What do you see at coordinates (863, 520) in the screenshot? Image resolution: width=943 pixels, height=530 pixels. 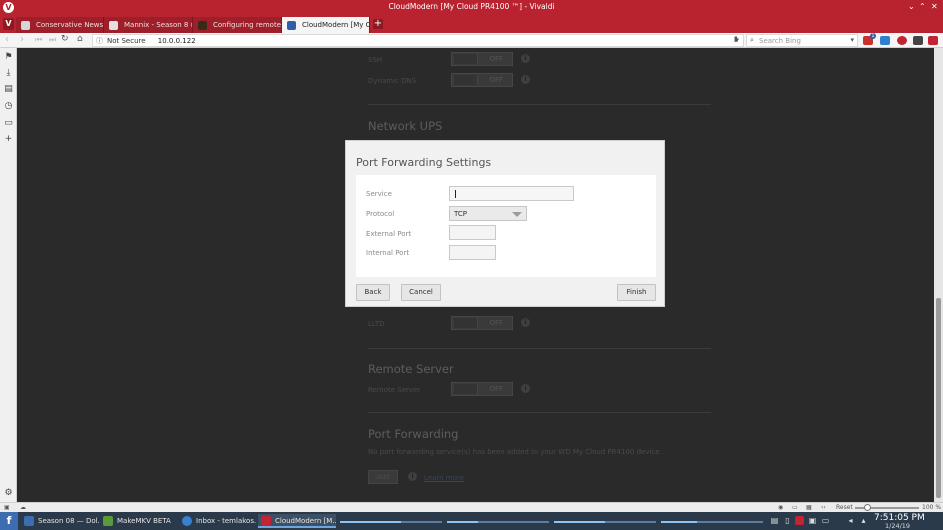 I see `tray-expand-icon: ▴` at bounding box center [863, 520].